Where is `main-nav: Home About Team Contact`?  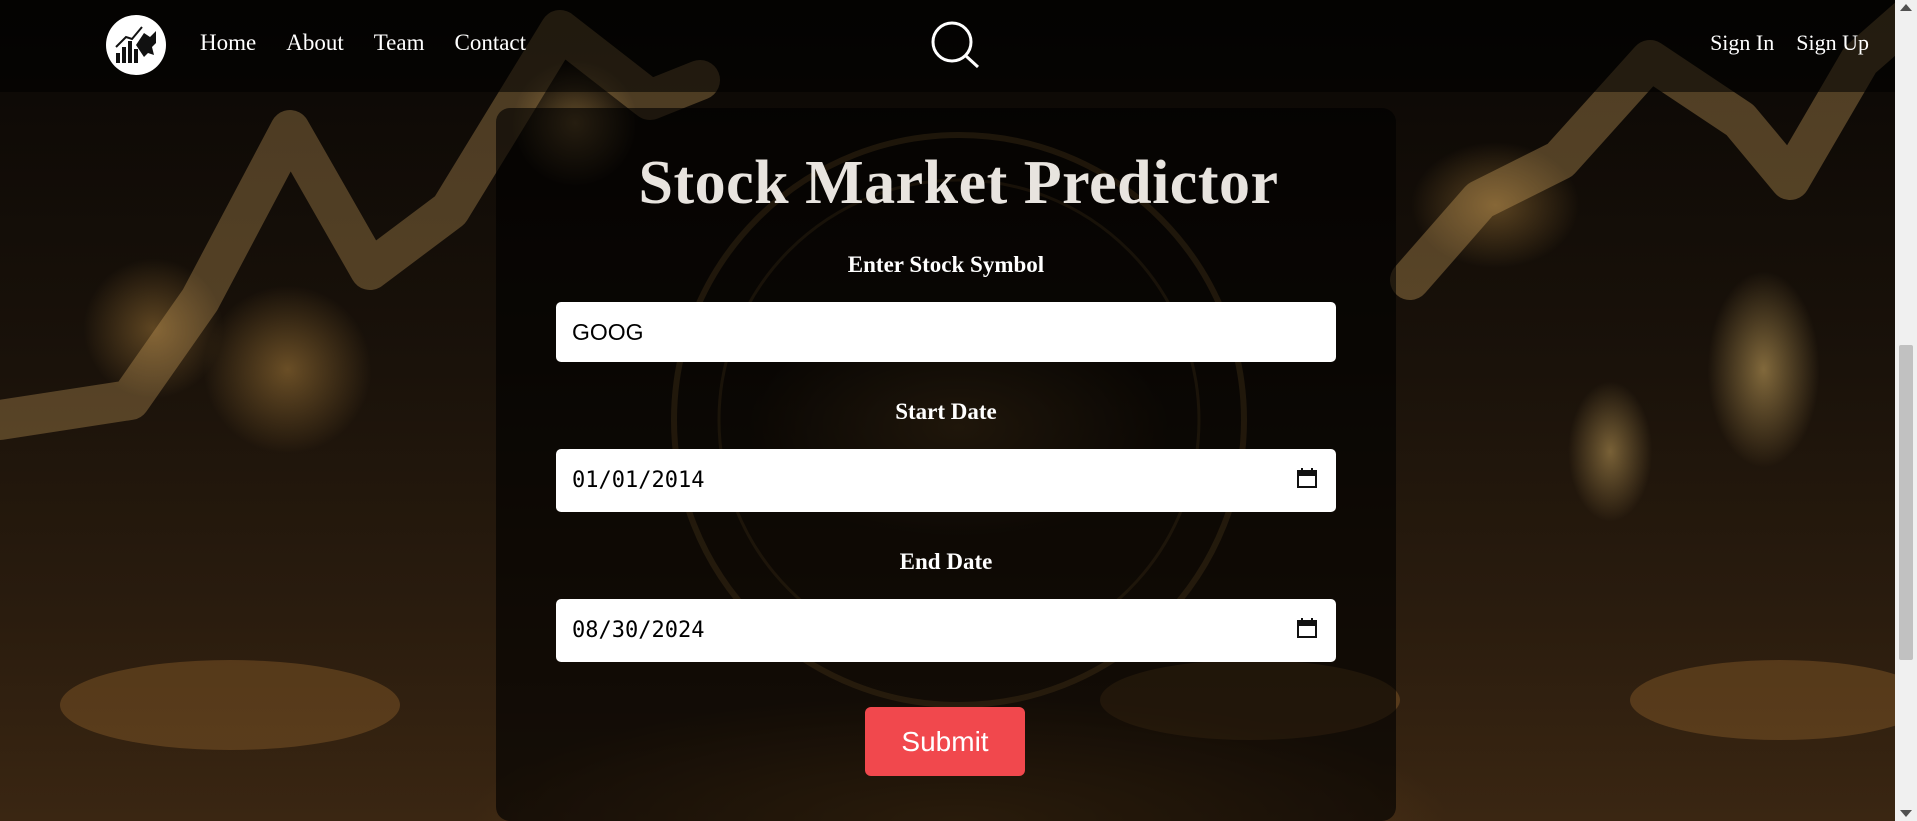
main-nav: Home About Team Contact is located at coordinates (378, 43).